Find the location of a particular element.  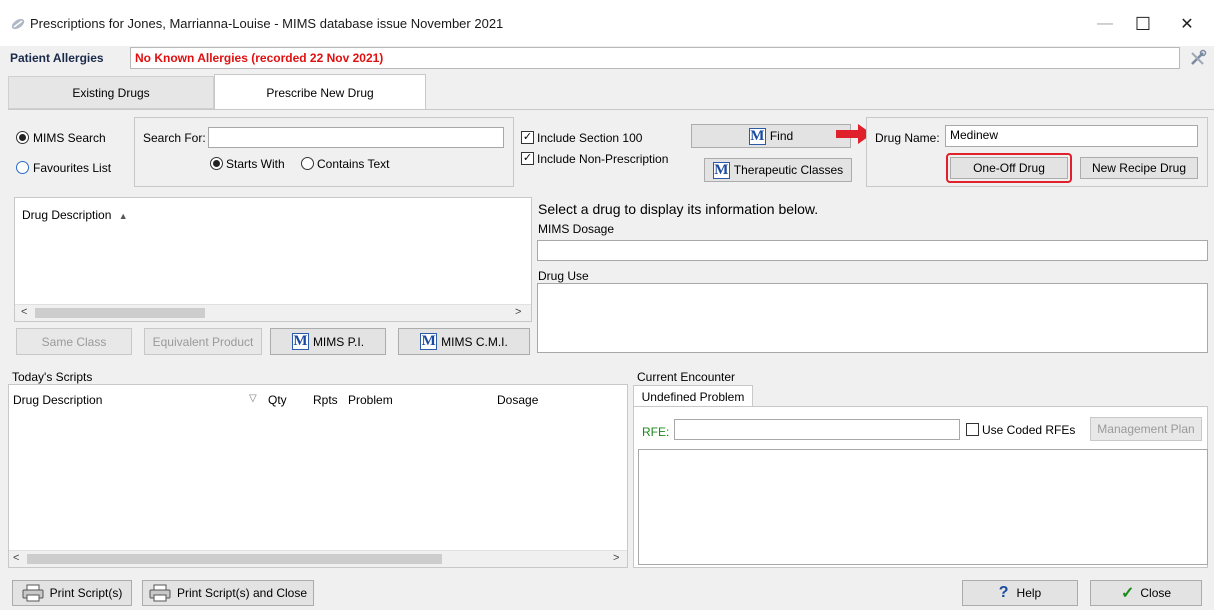

drug-description-header: Drug Description ▲ is located at coordinates (75, 215).